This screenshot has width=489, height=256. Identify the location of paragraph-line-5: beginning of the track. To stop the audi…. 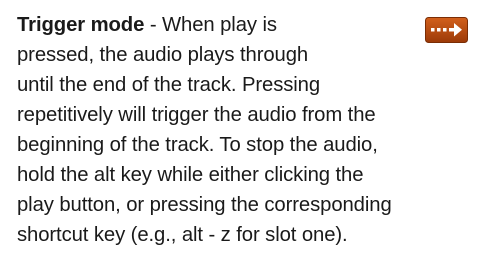
(197, 145).